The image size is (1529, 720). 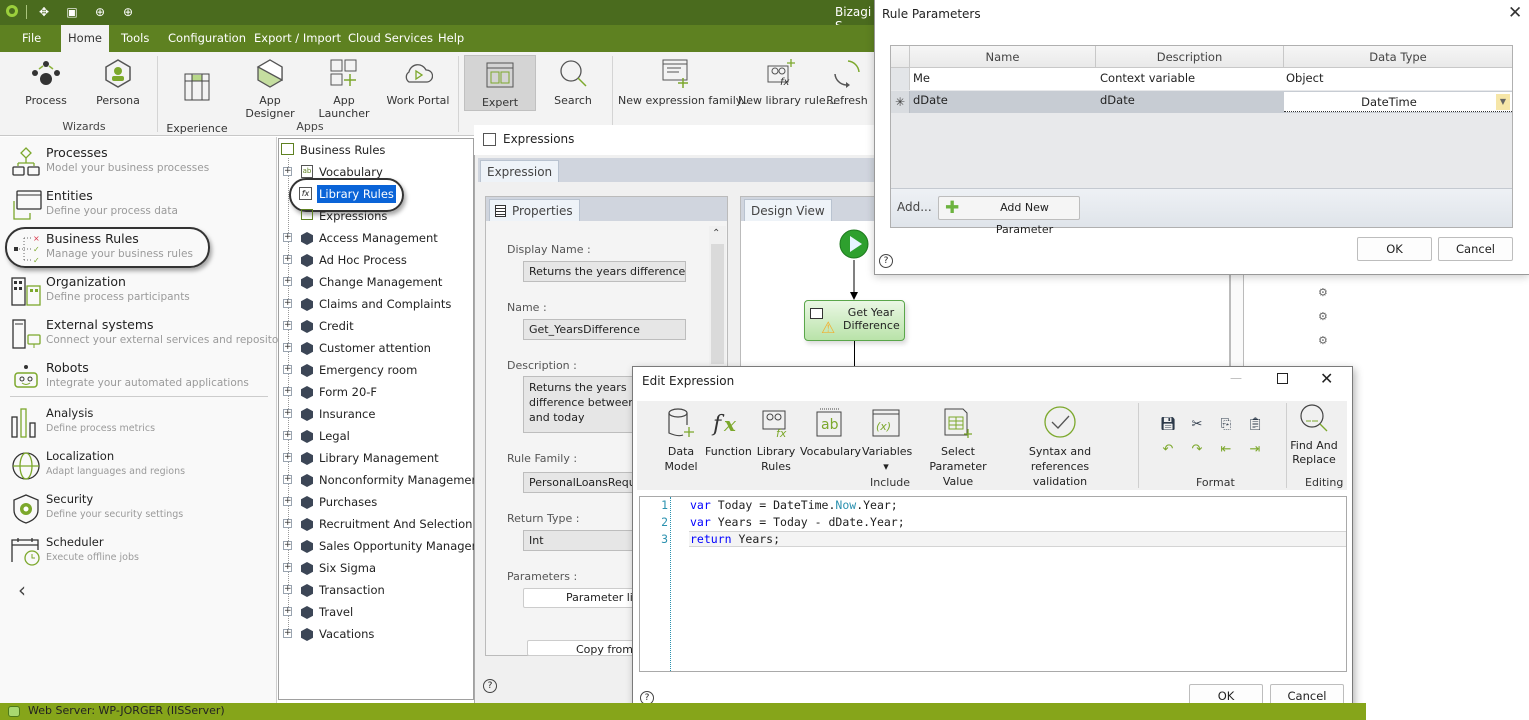 I want to click on table-row: Me Context variable Object, so click(x=1201, y=79).